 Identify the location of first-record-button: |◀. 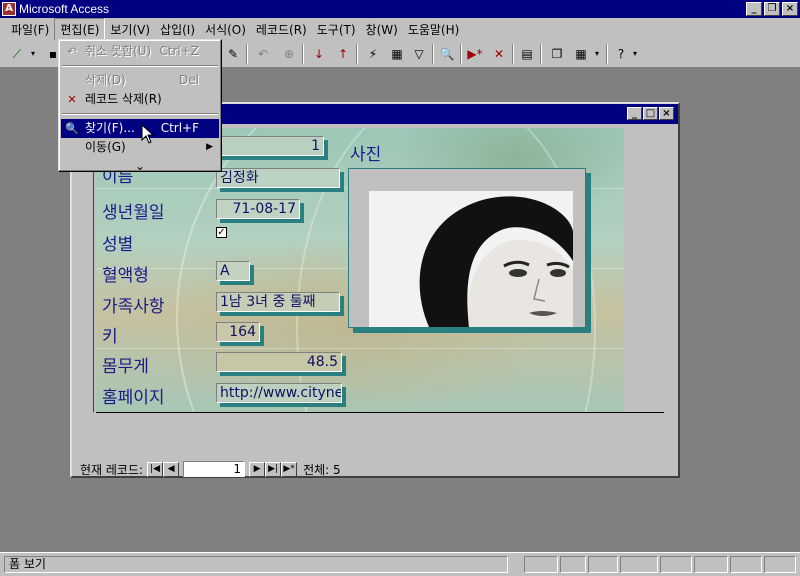
(155, 469).